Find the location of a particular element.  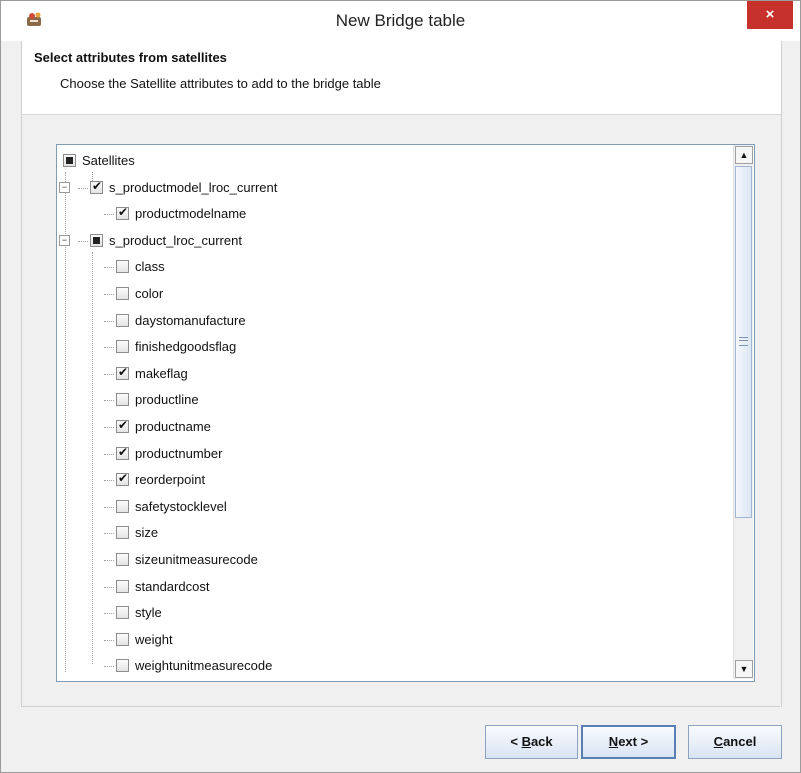

header-title: Select attributes from satellites is located at coordinates (130, 57).